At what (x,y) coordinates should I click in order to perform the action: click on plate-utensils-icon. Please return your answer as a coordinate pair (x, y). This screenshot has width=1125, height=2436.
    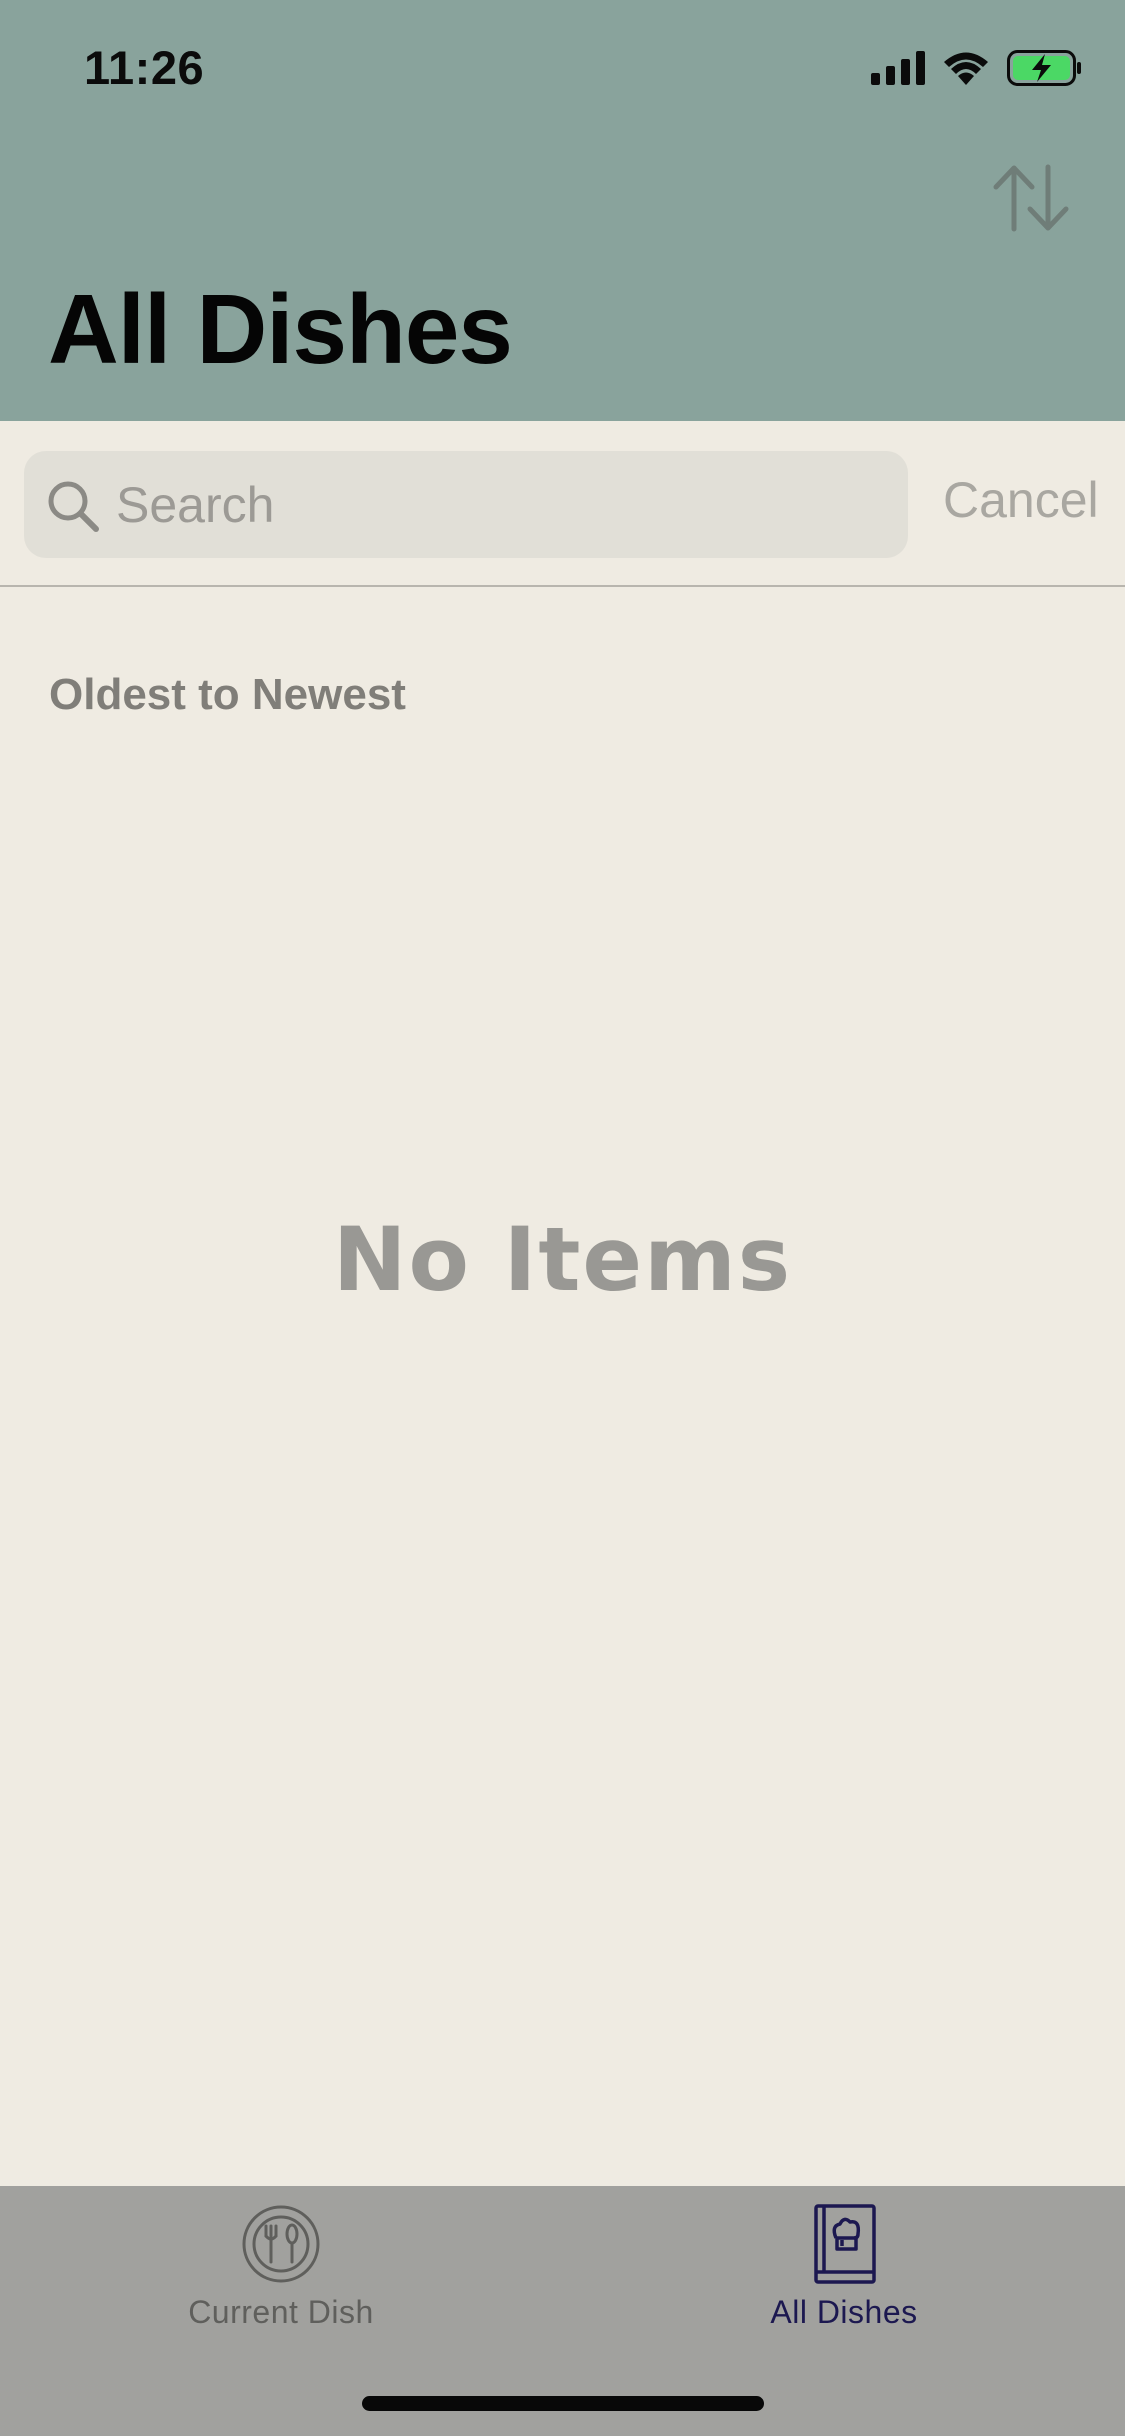
    Looking at the image, I should click on (281, 2244).